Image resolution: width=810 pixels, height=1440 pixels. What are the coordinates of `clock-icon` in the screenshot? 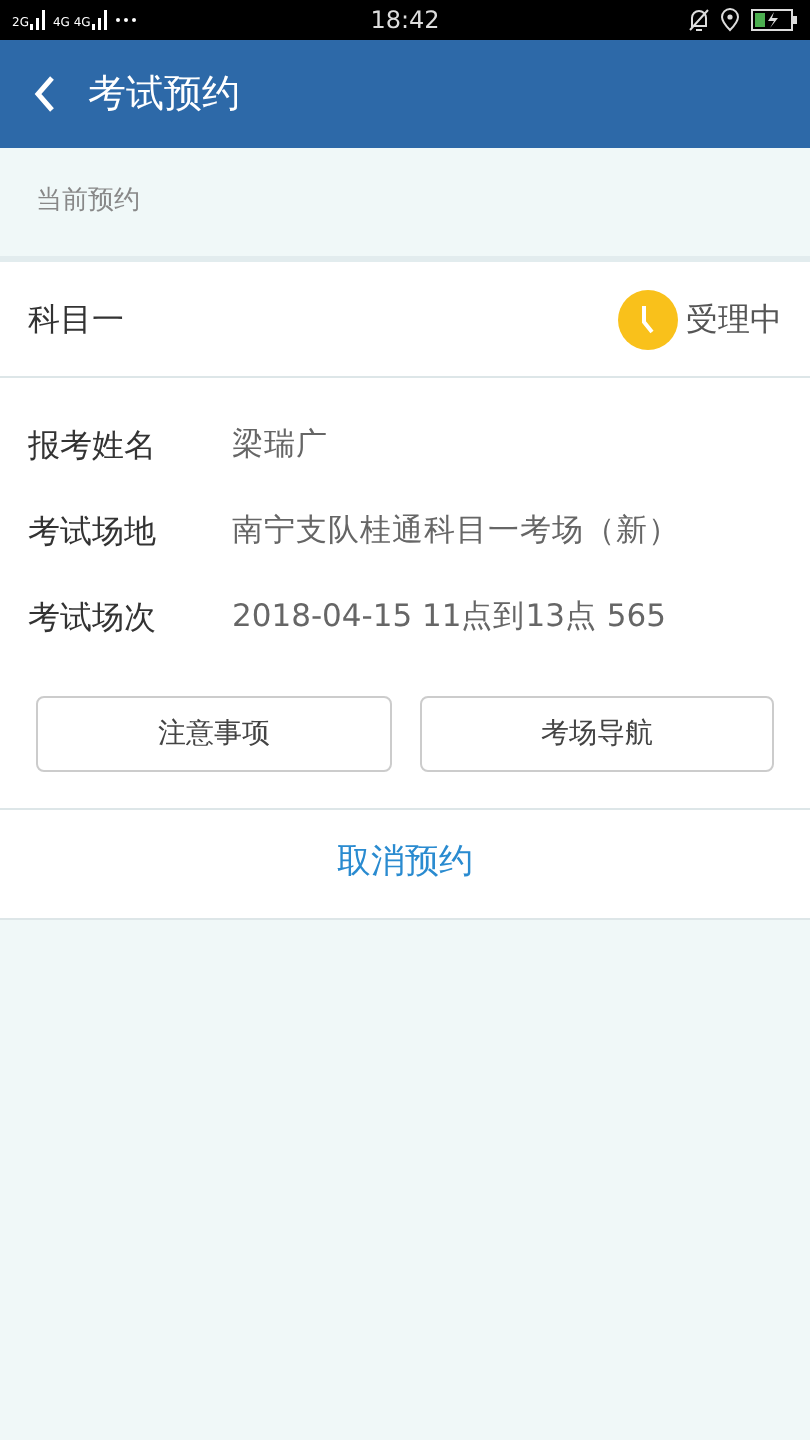 It's located at (648, 319).